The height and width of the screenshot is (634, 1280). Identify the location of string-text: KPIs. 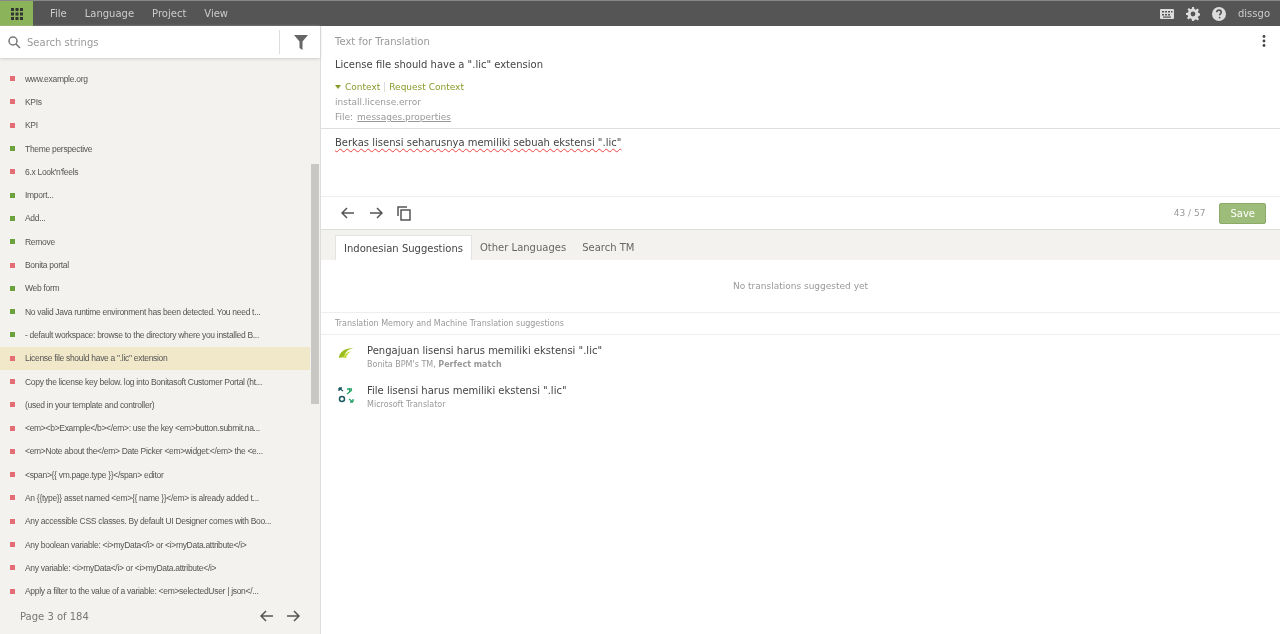
(33, 101).